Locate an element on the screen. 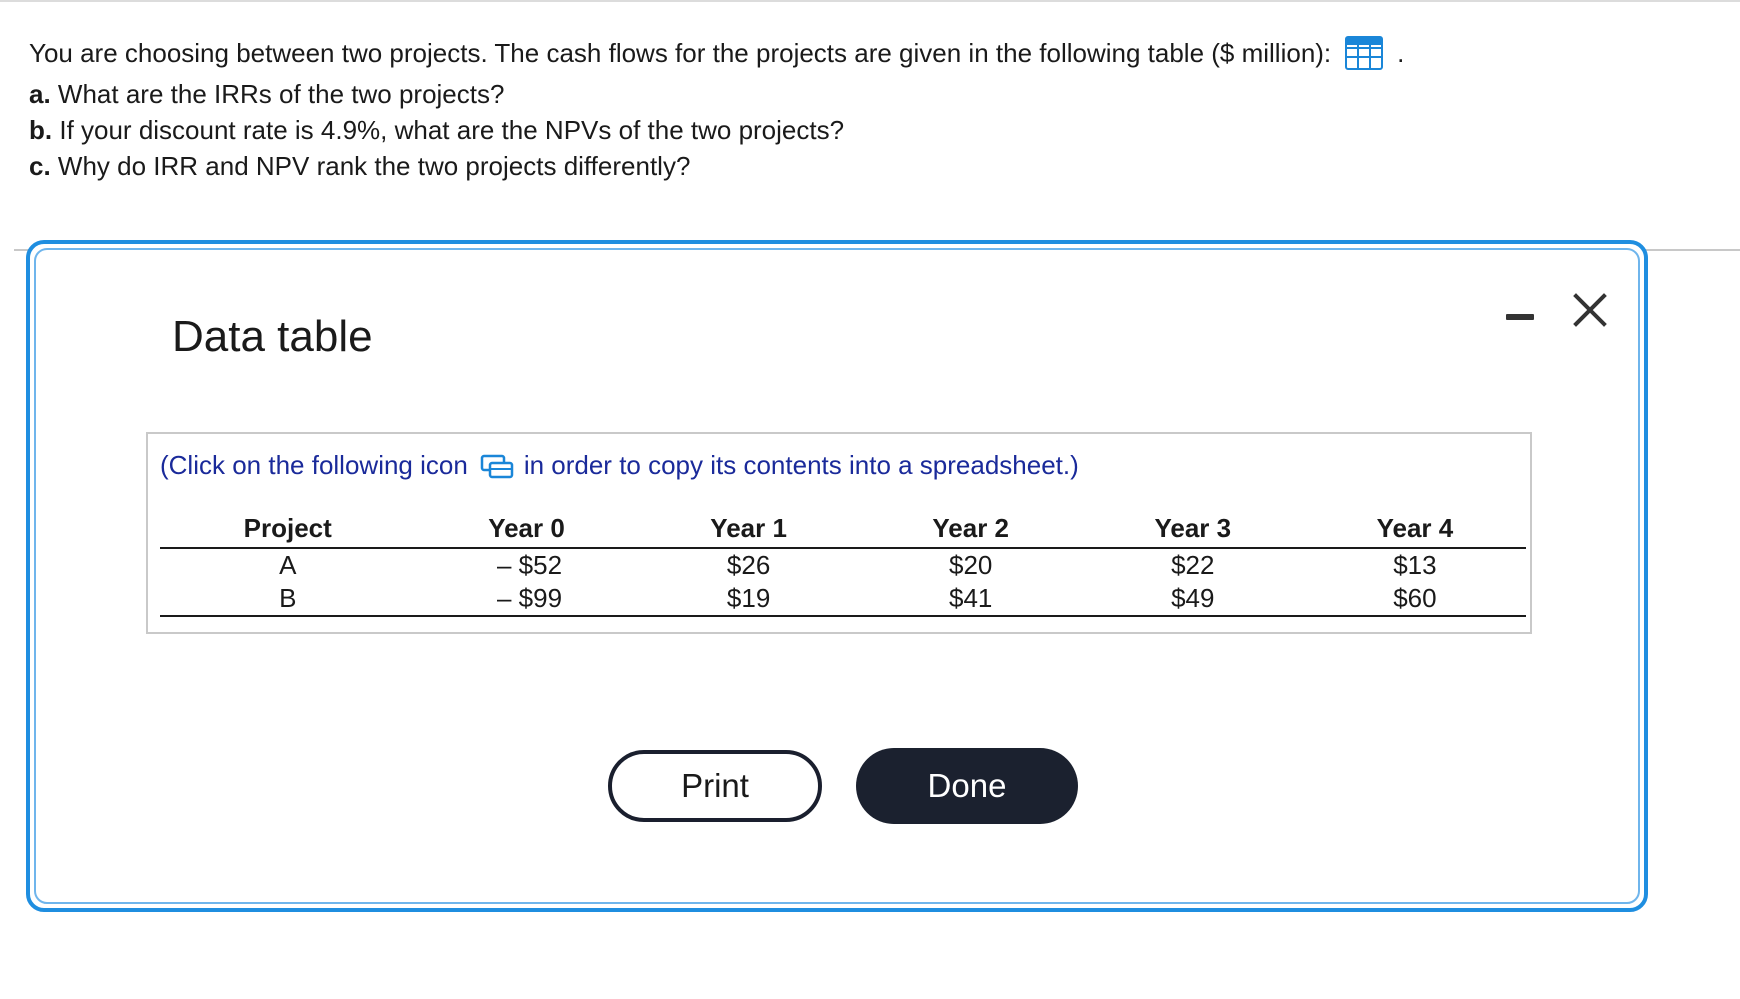  col-header-year-0: Year 0 is located at coordinates (526, 529).